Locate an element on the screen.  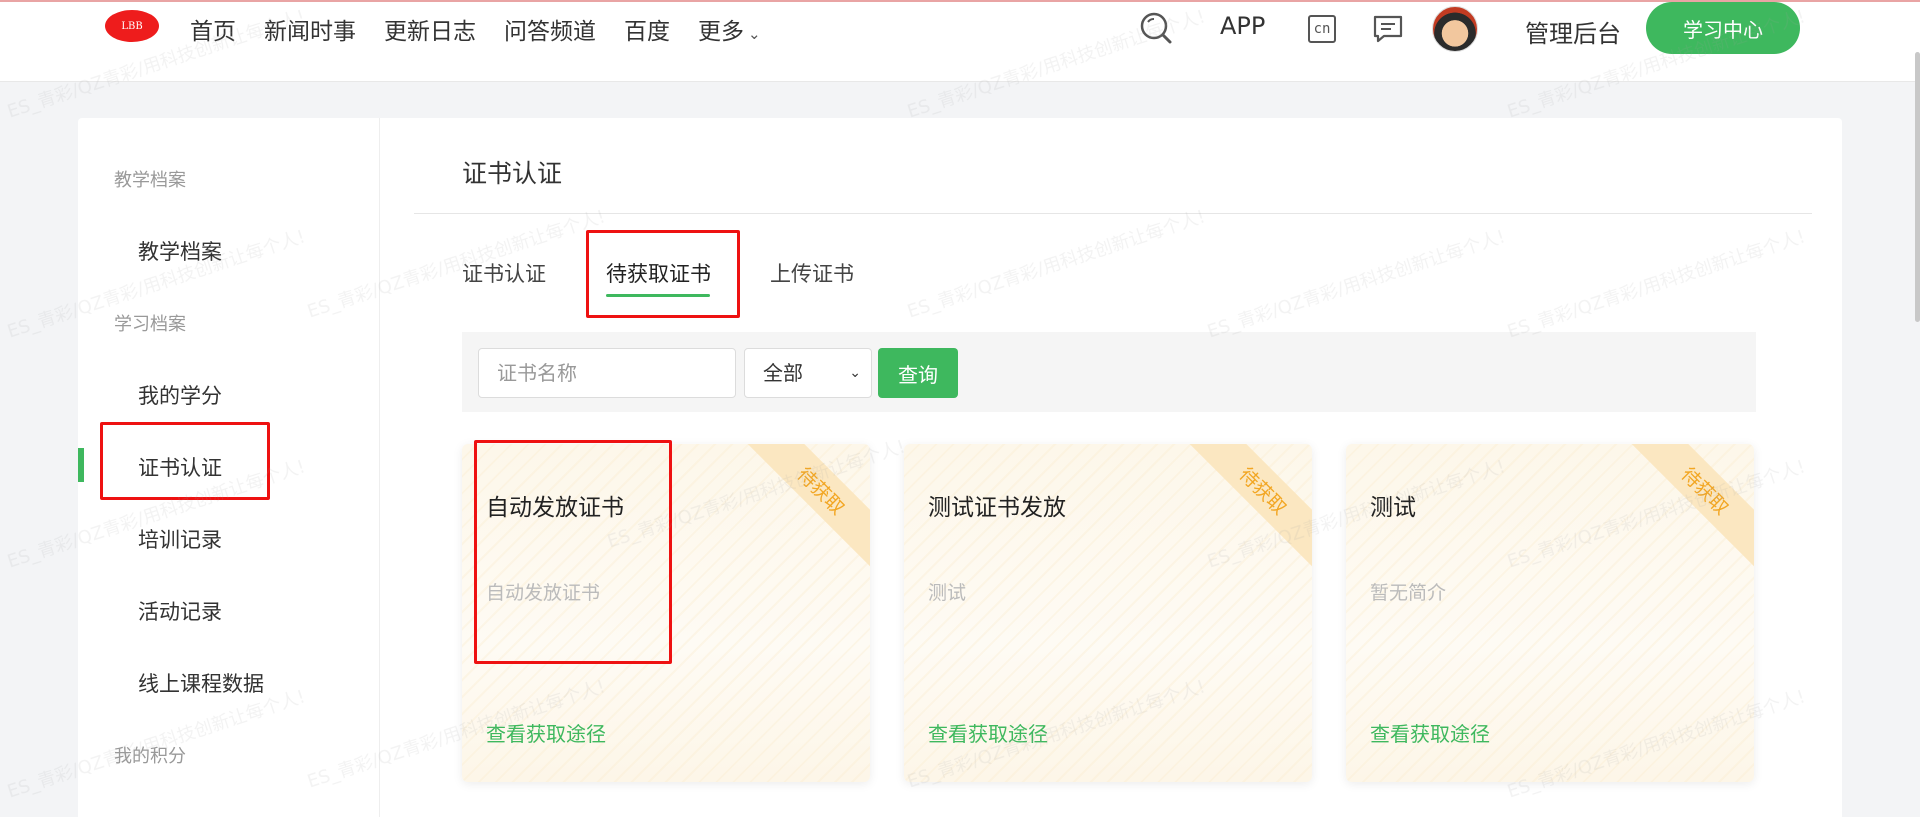
nav-news: 新闻时事 is located at coordinates (310, 29).